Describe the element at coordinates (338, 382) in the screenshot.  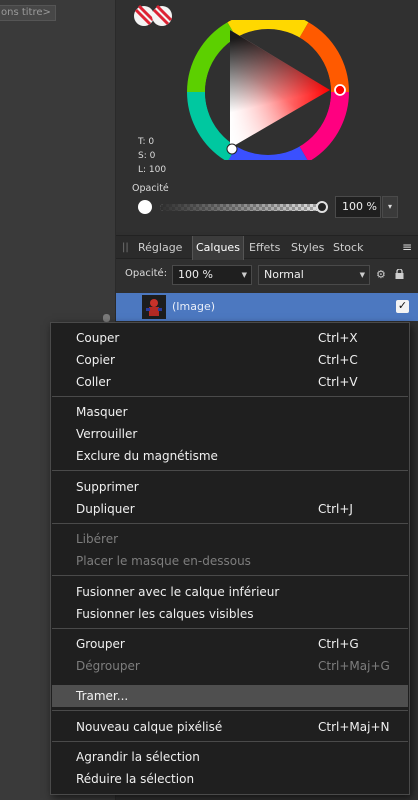
I see `menu-item-shortcut: Ctrl+V` at that location.